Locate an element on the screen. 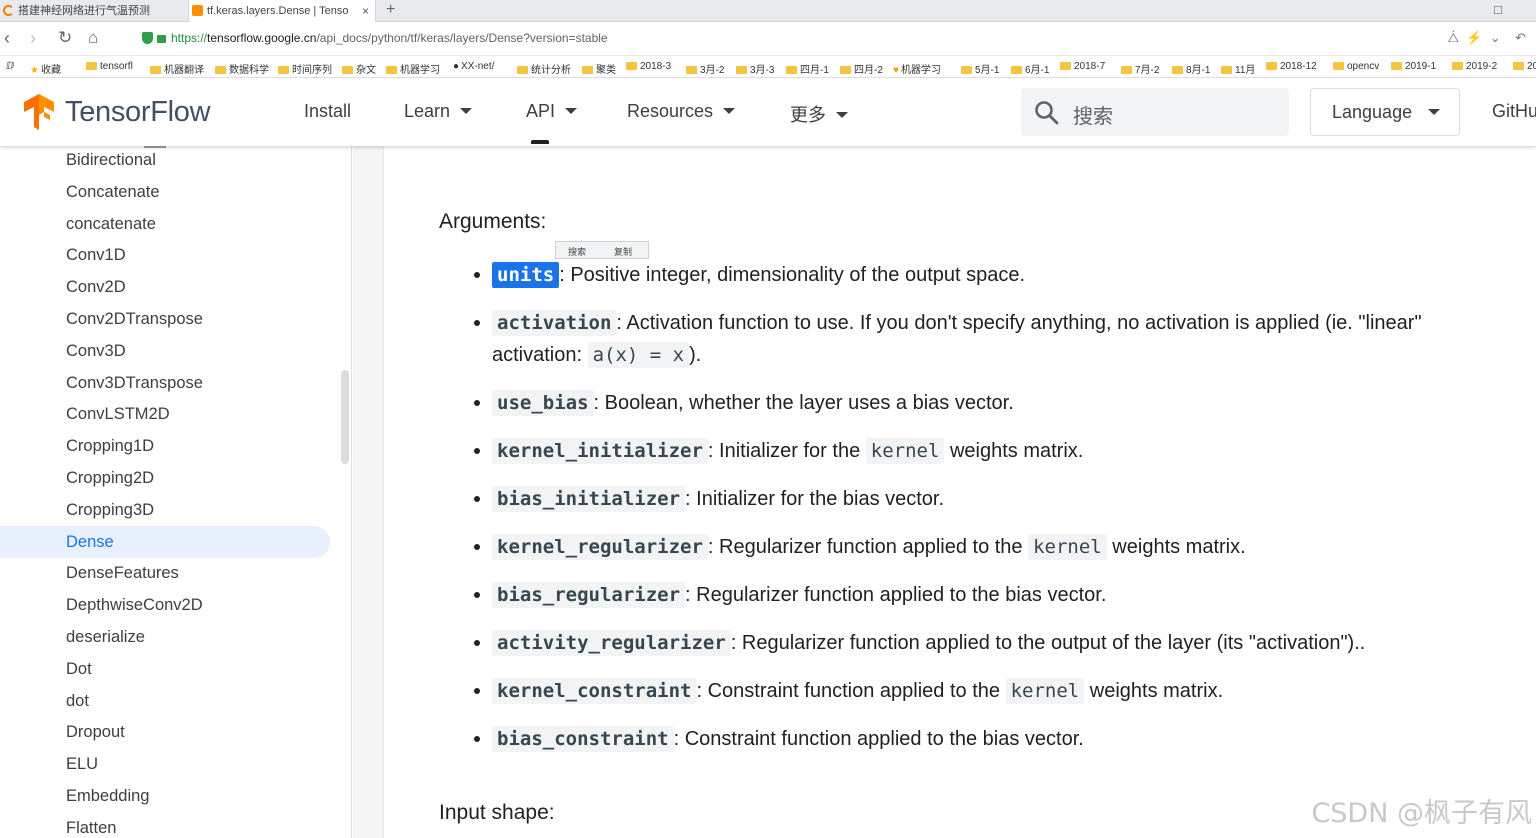 This screenshot has height=838, width=1536. argument-name: kernel_constraint is located at coordinates (594, 691).